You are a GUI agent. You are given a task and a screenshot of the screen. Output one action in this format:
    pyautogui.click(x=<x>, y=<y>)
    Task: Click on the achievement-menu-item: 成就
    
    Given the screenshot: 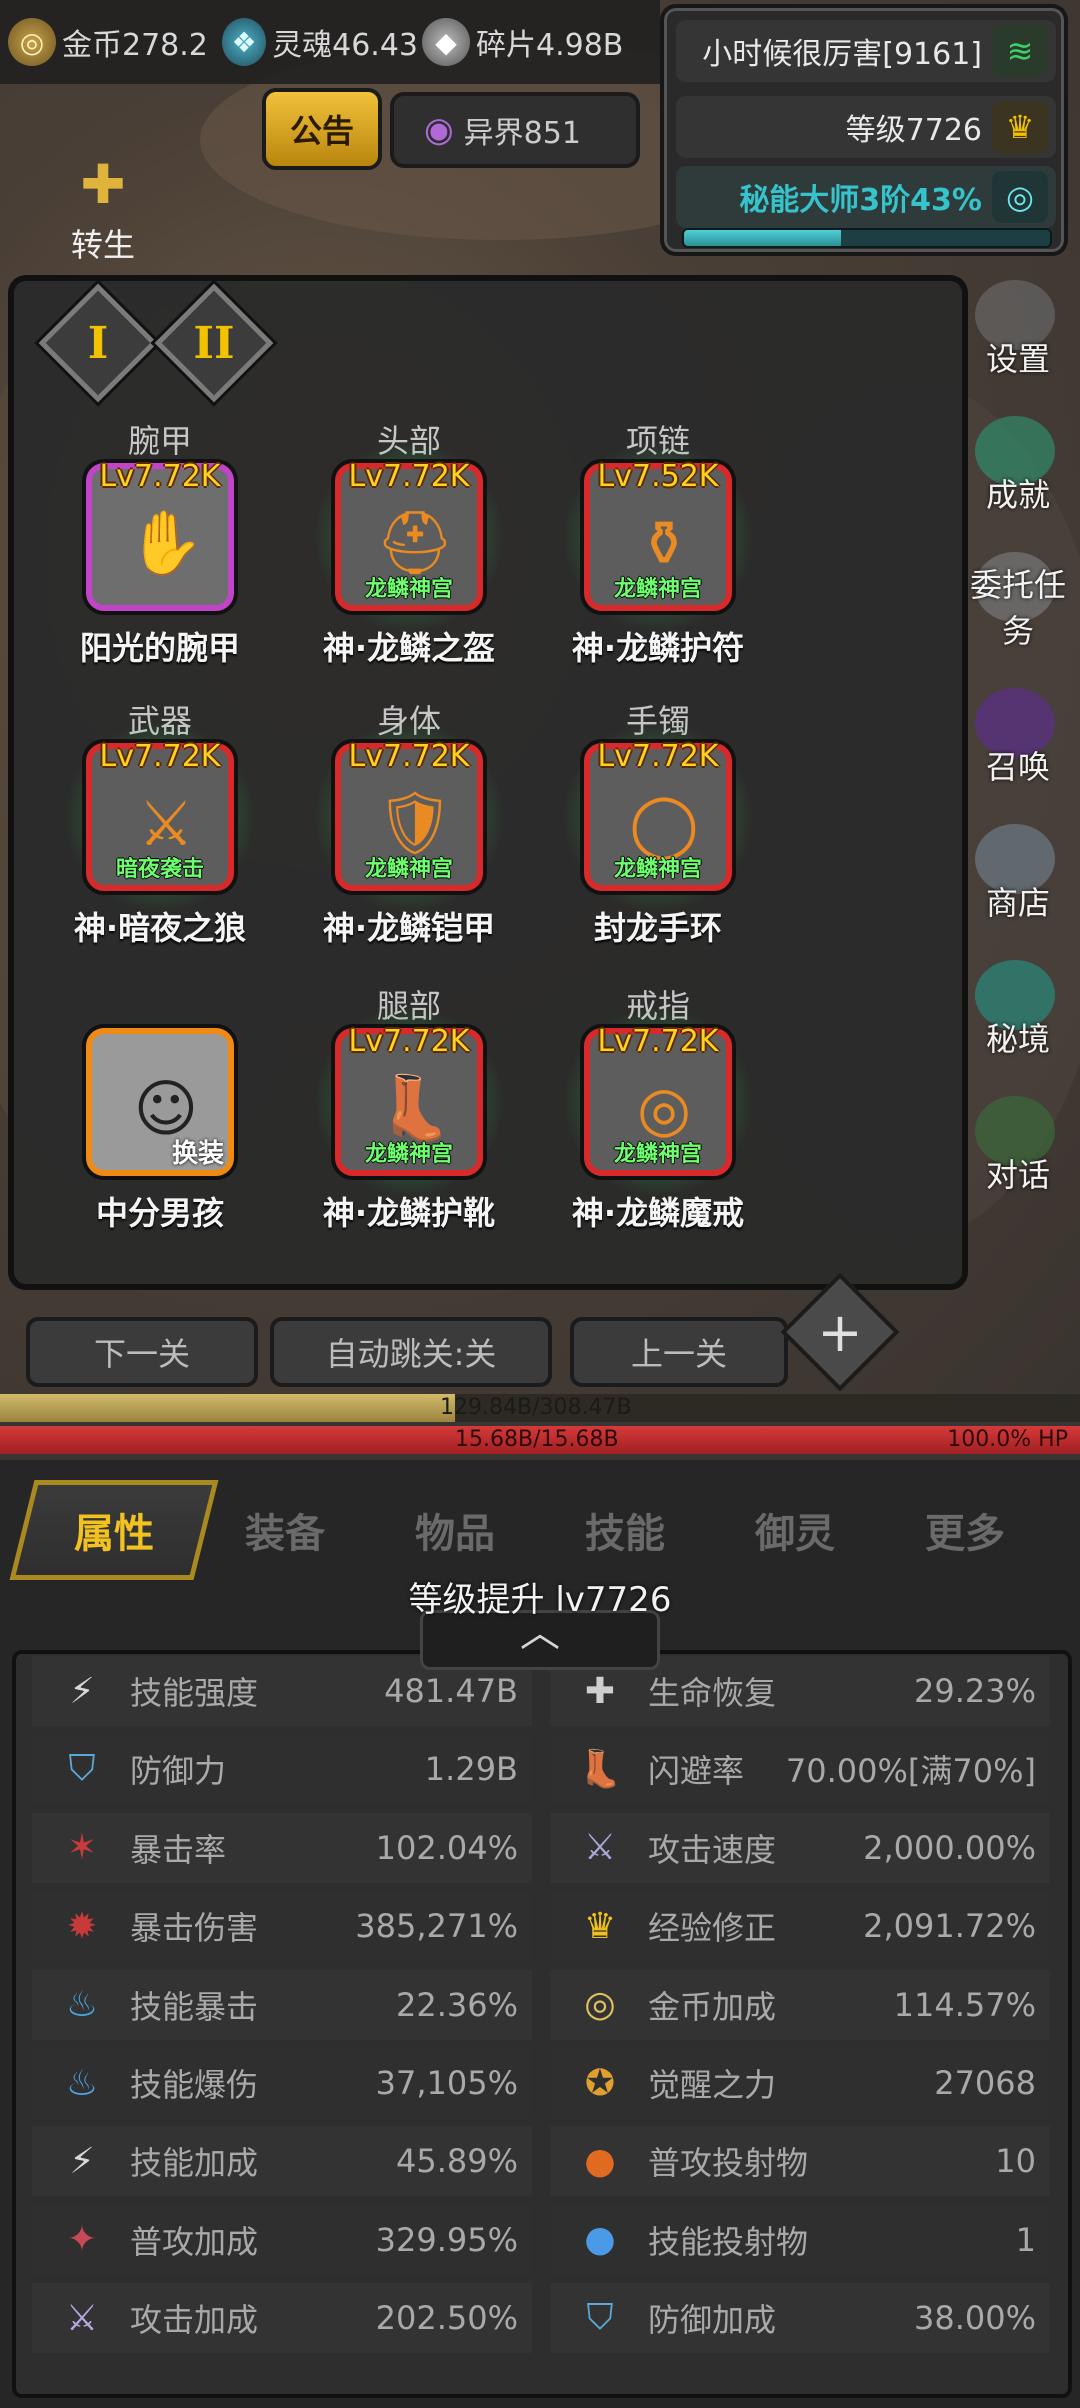 What is the action you would take?
    pyautogui.click(x=1017, y=466)
    